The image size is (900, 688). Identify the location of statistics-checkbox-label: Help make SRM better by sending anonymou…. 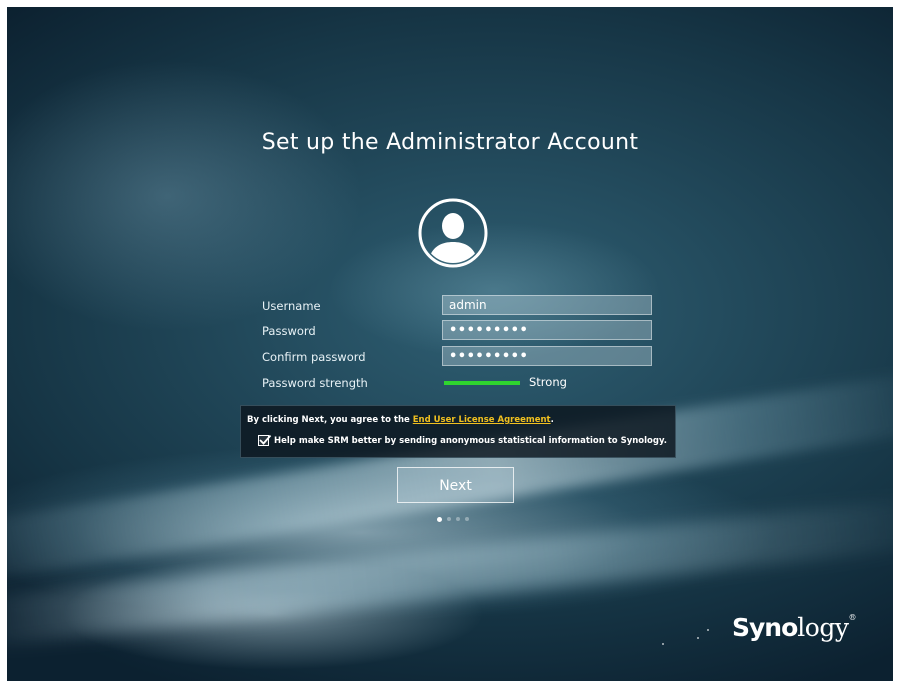
(470, 441).